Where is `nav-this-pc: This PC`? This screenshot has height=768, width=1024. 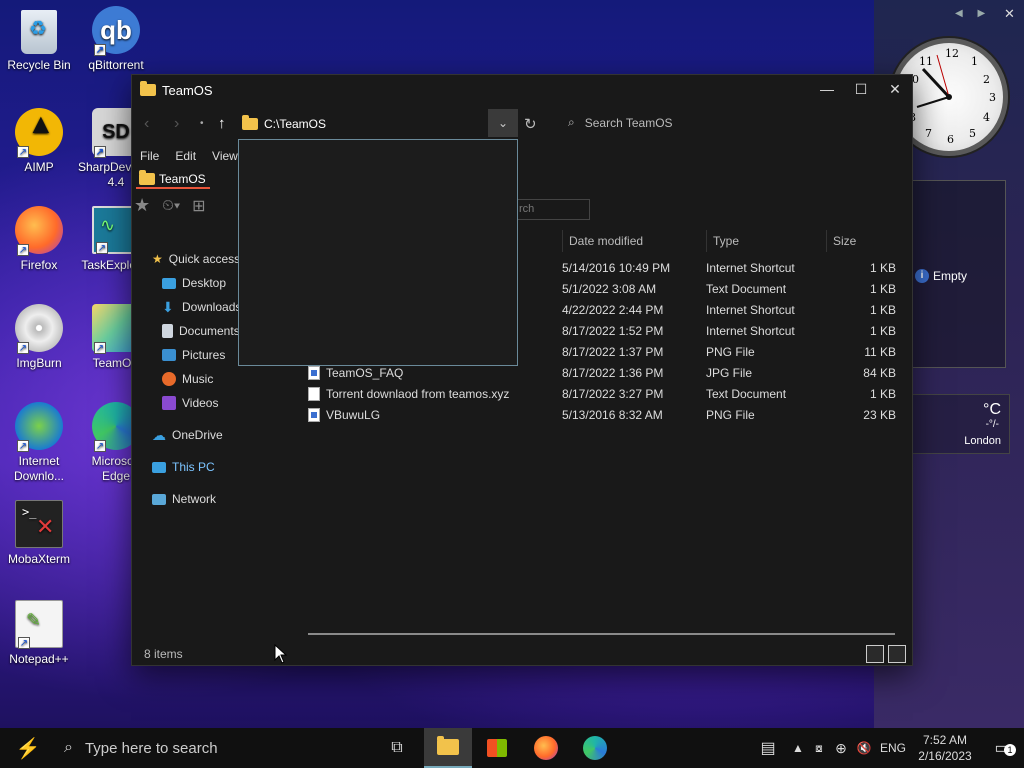 nav-this-pc: This PC is located at coordinates (197, 467).